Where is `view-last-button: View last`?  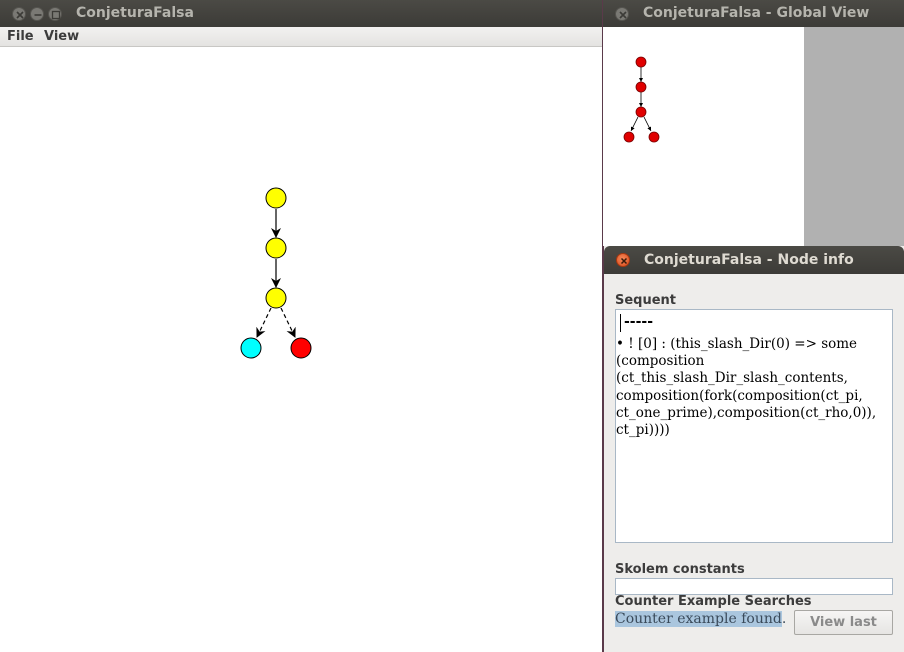
view-last-button: View last is located at coordinates (843, 622).